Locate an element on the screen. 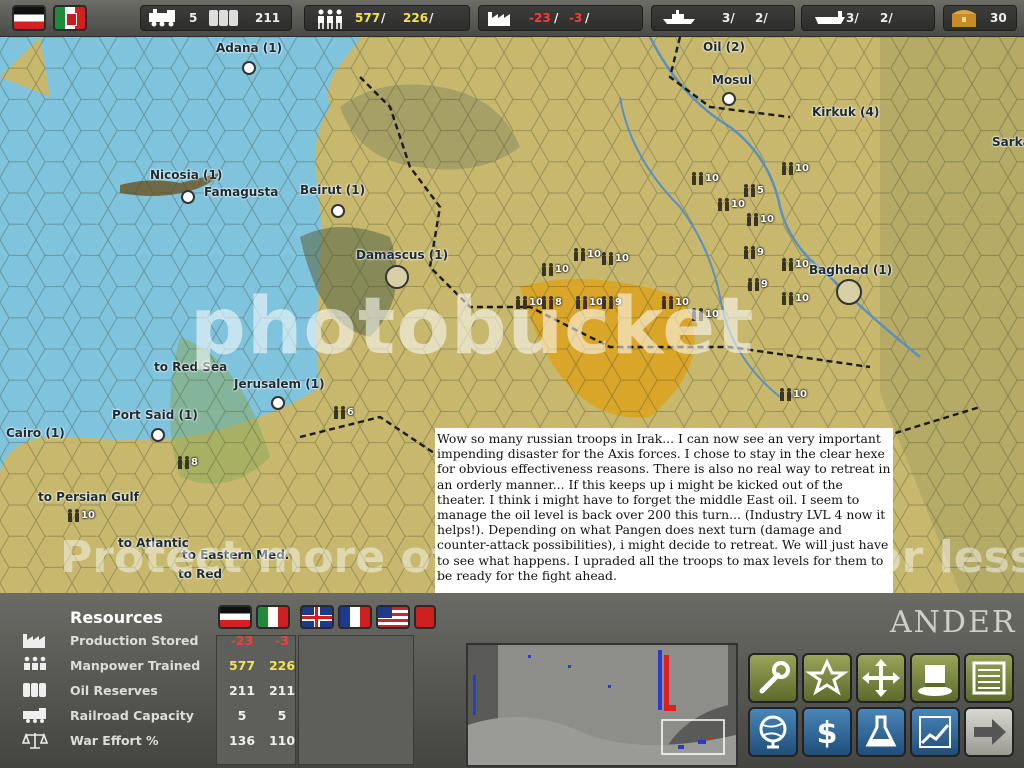 This screenshot has width=1024, height=768. railroad-capacity-value: 5 is located at coordinates (193, 18).